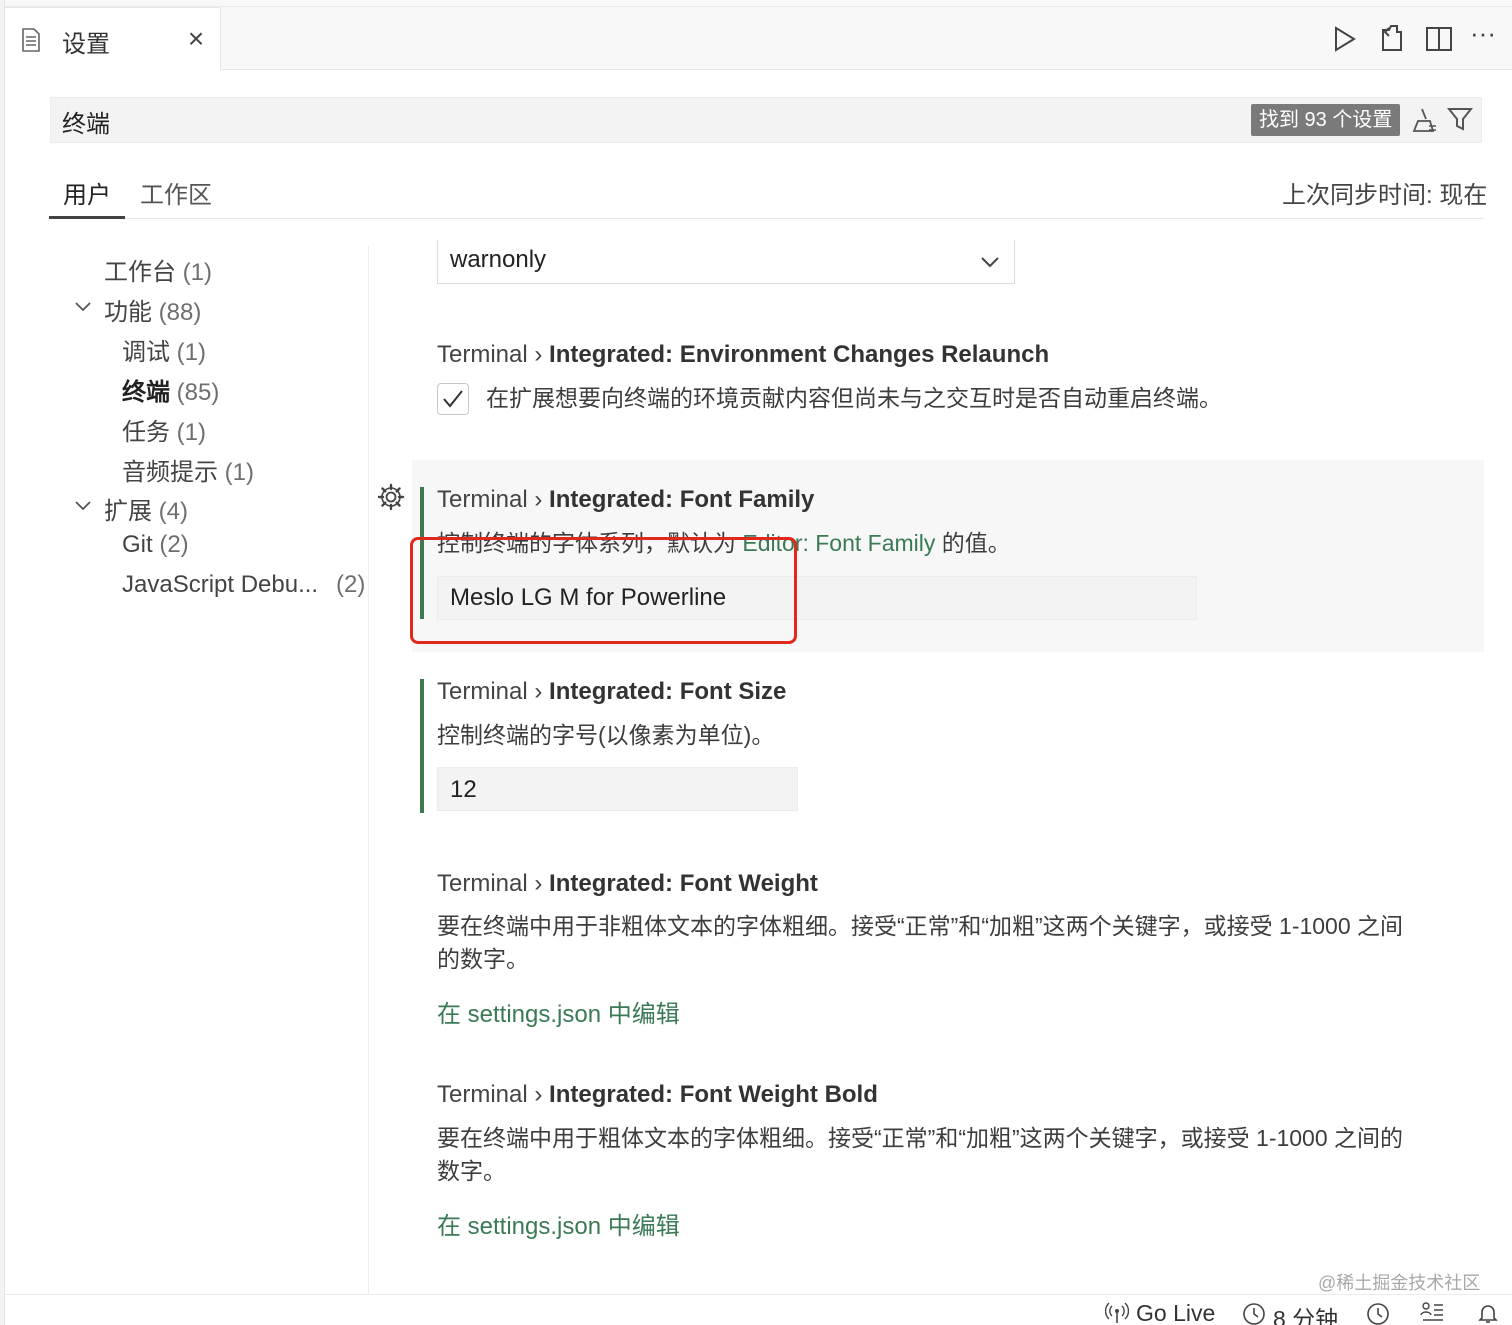 The image size is (1512, 1325). Describe the element at coordinates (612, 691) in the screenshot. I see `setting-title: Terminal › Integrated: Font Size` at that location.